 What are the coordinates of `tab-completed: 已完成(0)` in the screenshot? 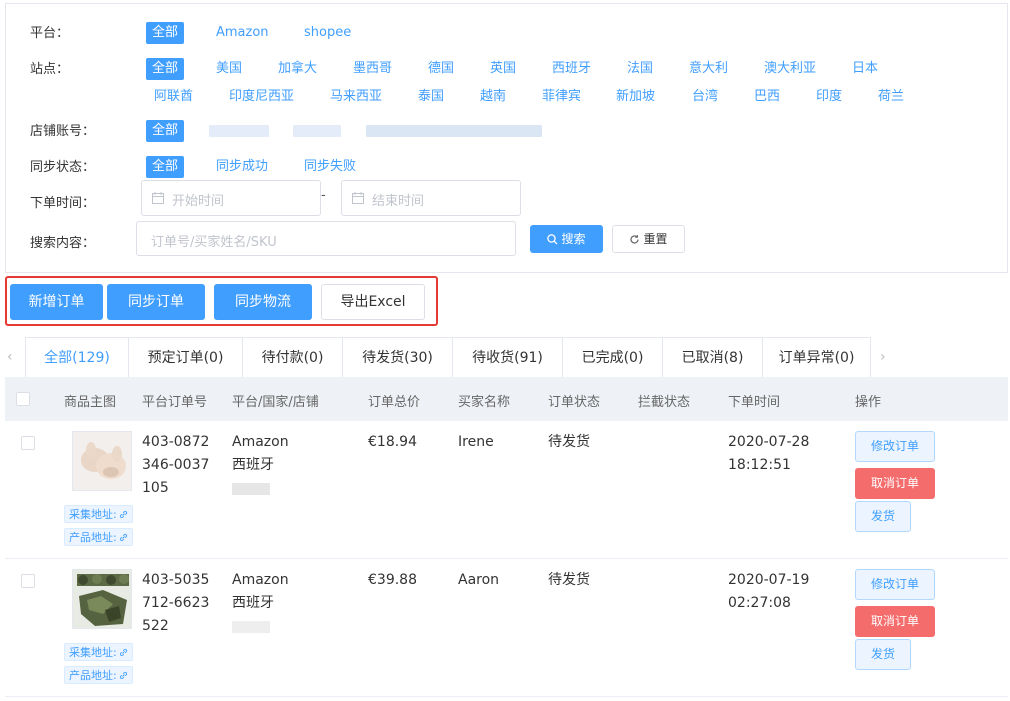 It's located at (613, 357).